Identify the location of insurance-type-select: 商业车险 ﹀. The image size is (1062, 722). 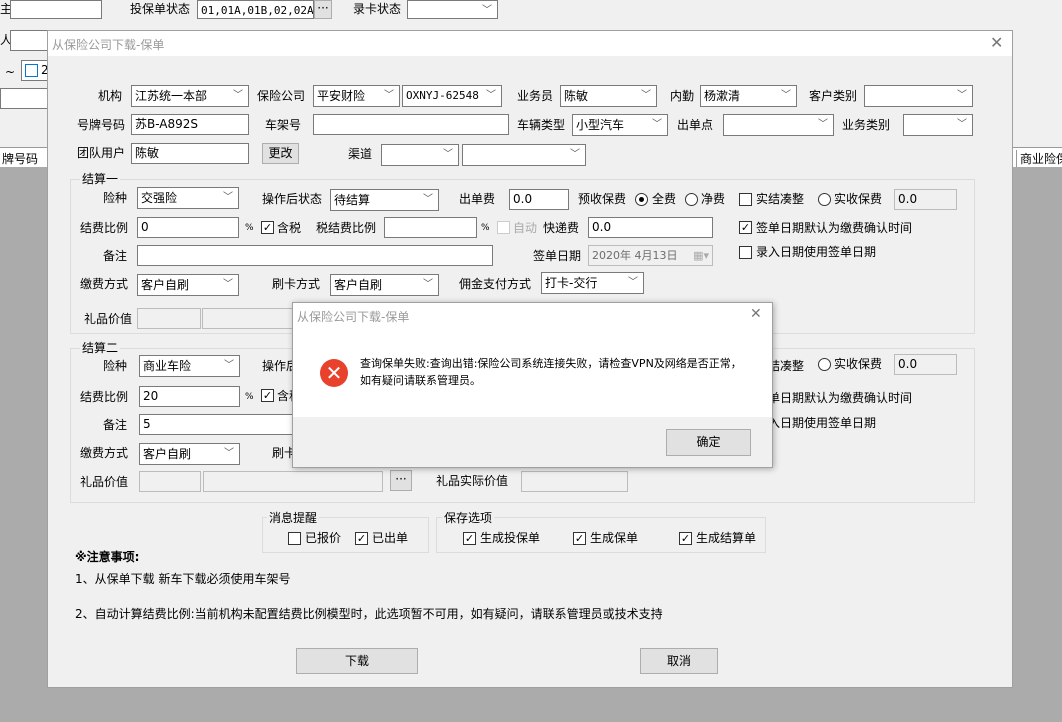
(189, 366).